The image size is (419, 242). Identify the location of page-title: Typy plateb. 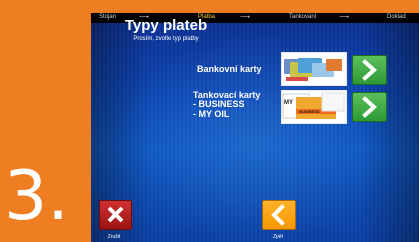
(166, 25).